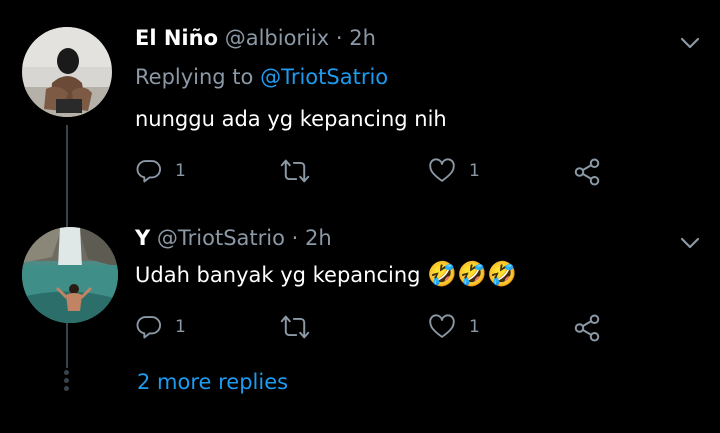 Image resolution: width=720 pixels, height=433 pixels. I want to click on display-name: Y, so click(142, 238).